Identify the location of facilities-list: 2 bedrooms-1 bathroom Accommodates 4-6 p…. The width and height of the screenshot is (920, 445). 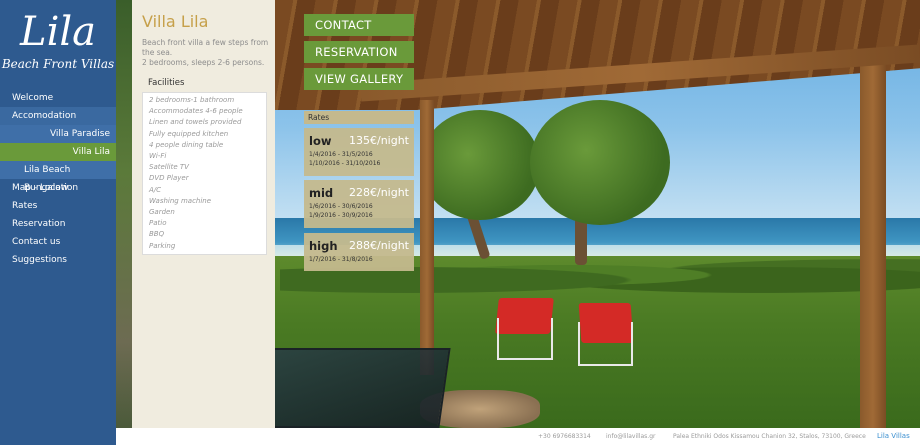
(204, 173).